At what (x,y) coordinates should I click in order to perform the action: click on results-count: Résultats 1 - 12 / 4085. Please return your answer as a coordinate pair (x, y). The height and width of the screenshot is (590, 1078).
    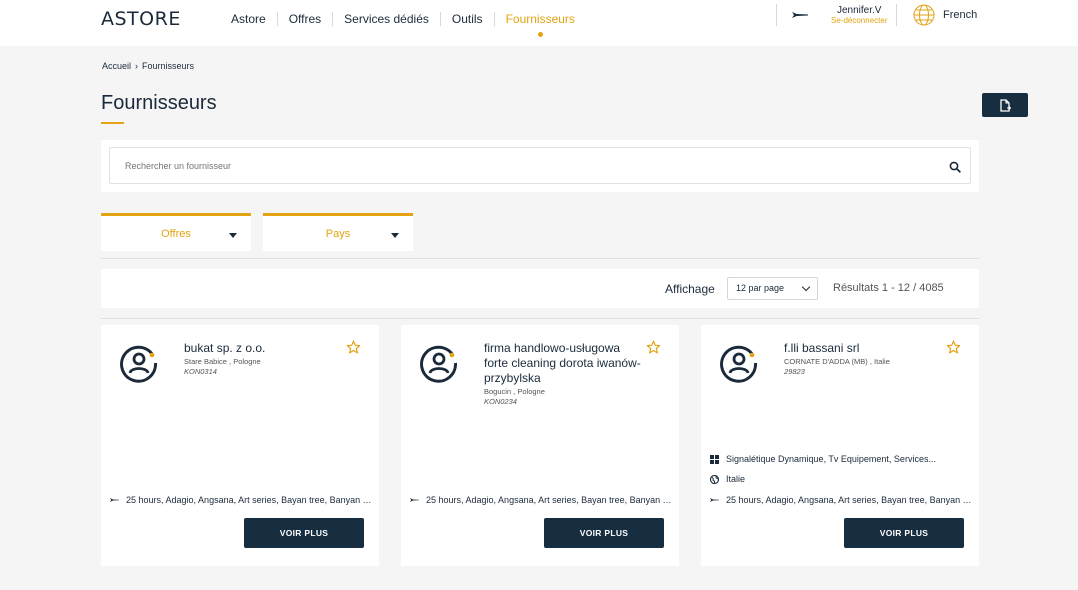
    Looking at the image, I should click on (888, 288).